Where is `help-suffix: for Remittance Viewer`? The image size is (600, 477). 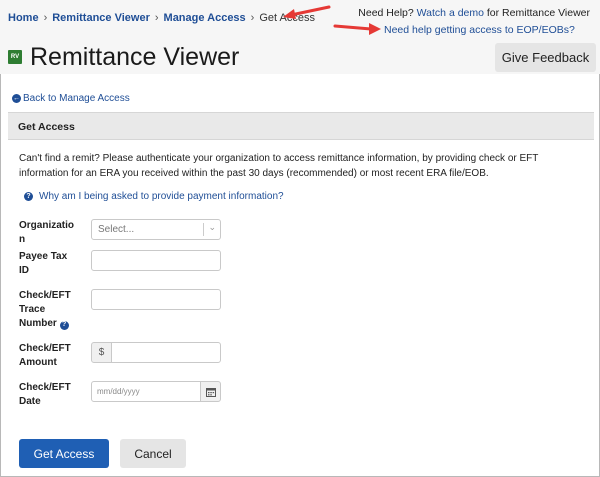 help-suffix: for Remittance Viewer is located at coordinates (538, 13).